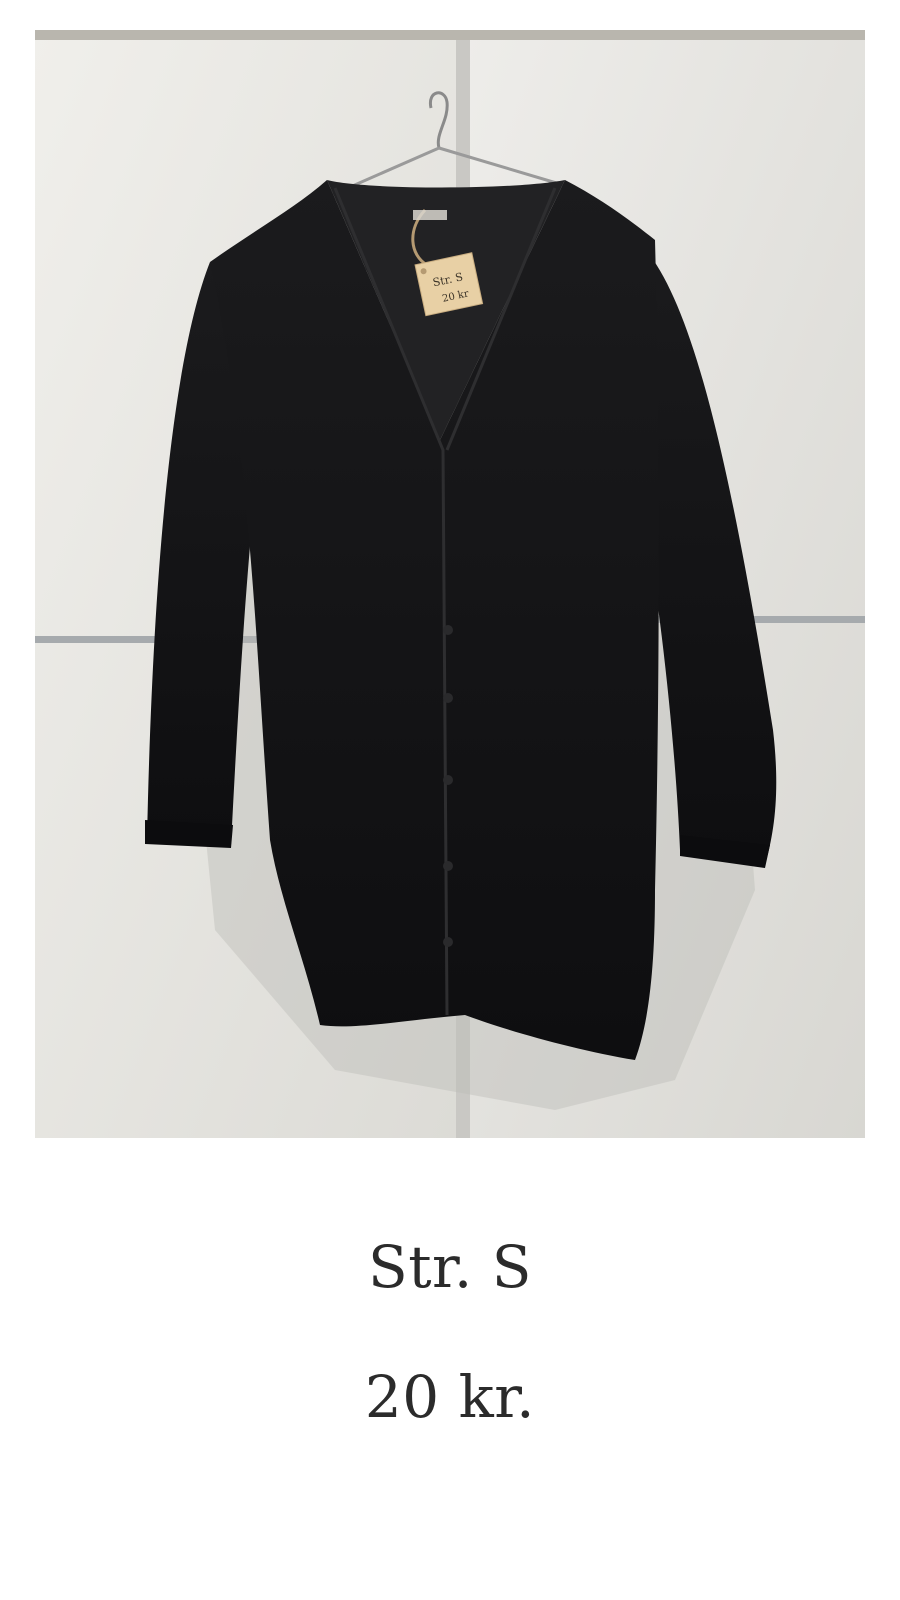 This screenshot has height=1600, width=900. What do you see at coordinates (449, 1267) in the screenshot?
I see `size-label: Str. S` at bounding box center [449, 1267].